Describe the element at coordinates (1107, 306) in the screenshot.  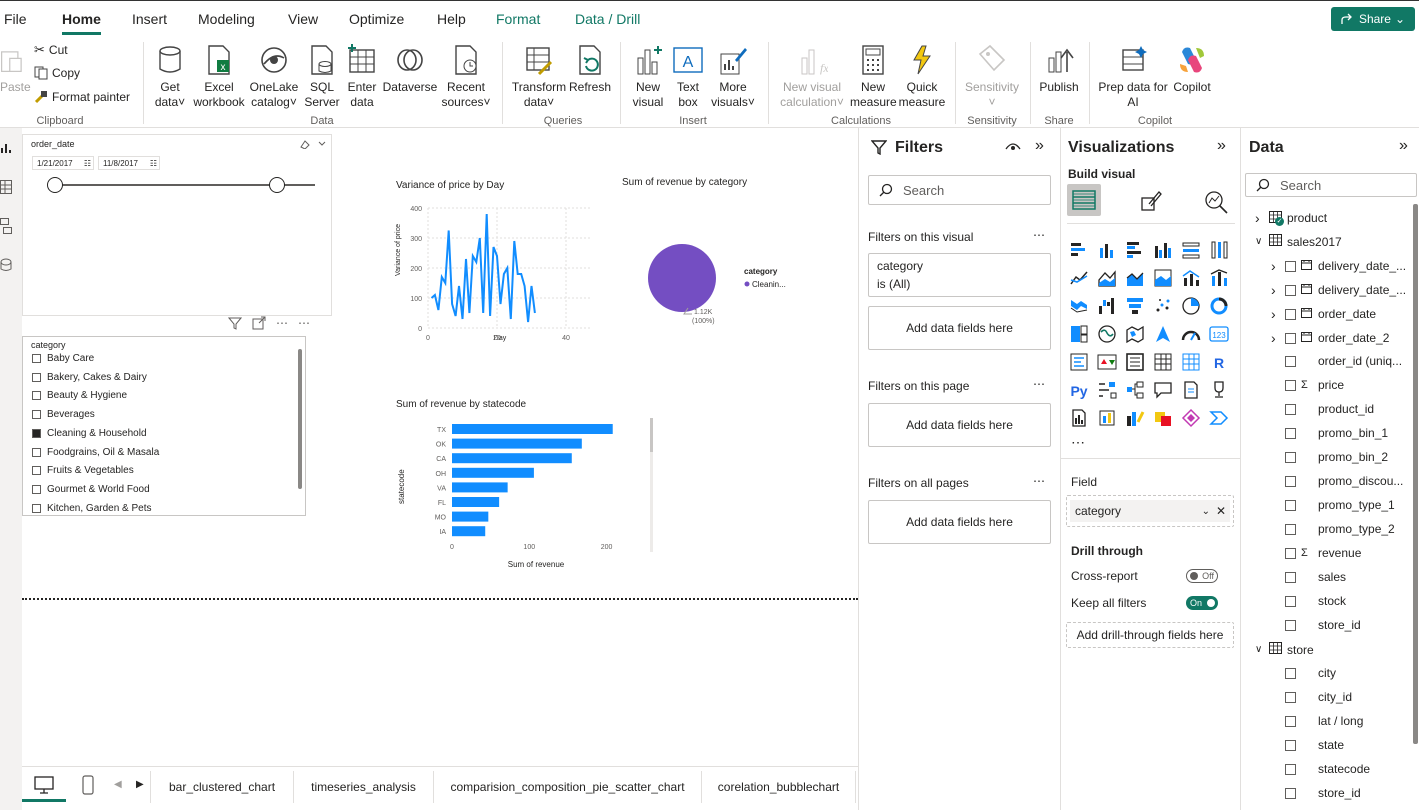
I see `waterfall-chart-icon` at that location.